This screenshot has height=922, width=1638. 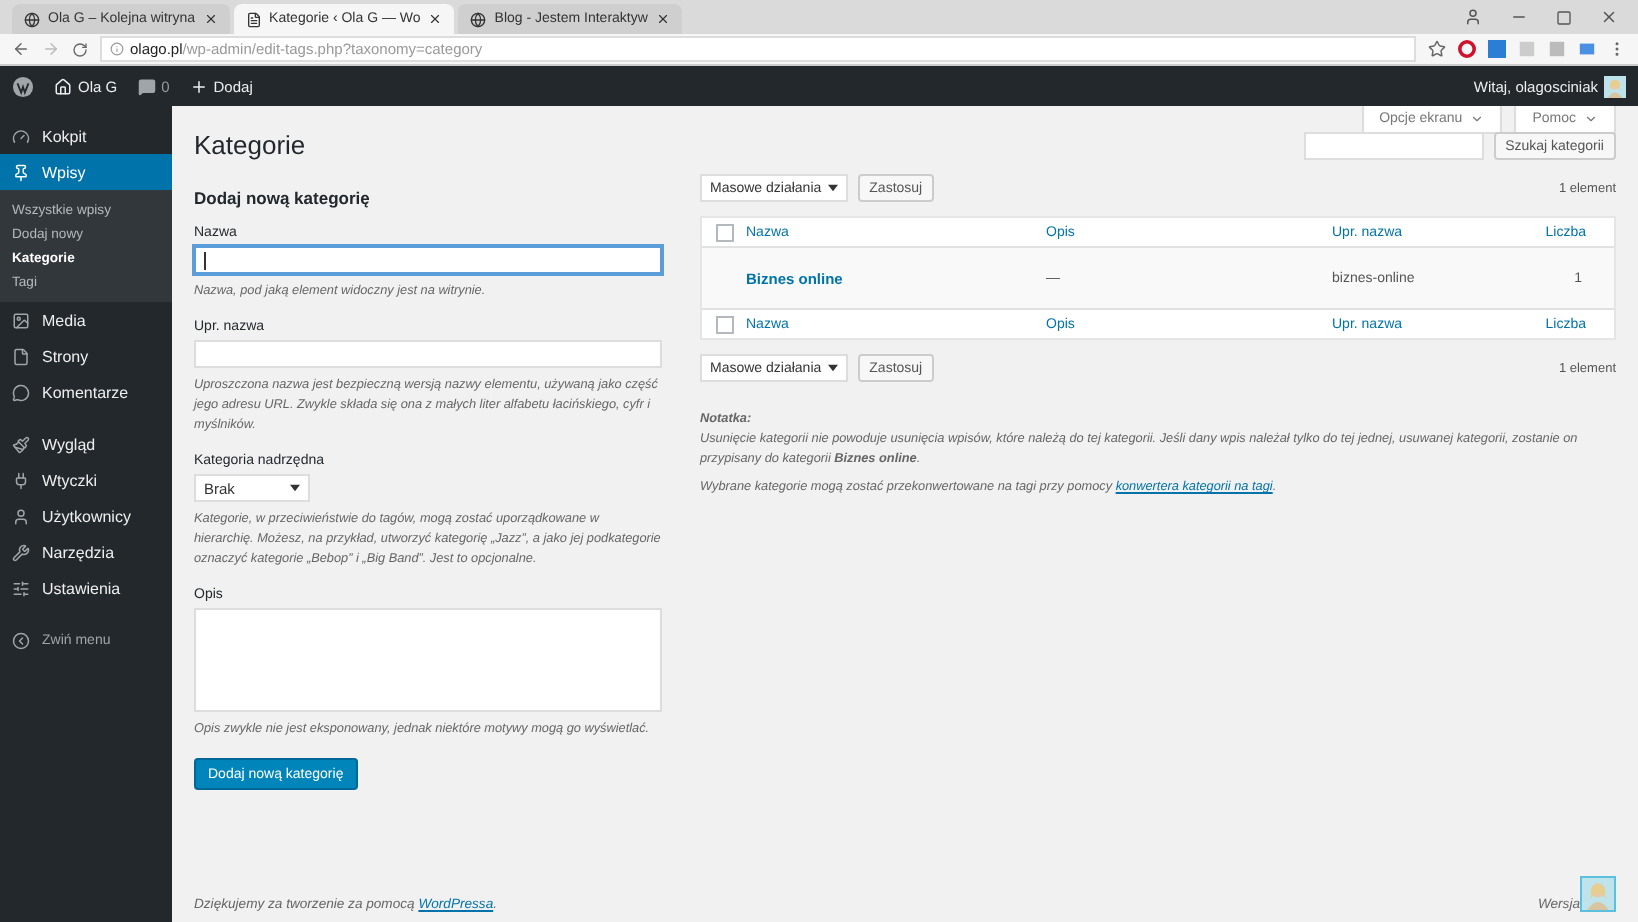 What do you see at coordinates (1564, 17) in the screenshot?
I see `maximize-icon` at bounding box center [1564, 17].